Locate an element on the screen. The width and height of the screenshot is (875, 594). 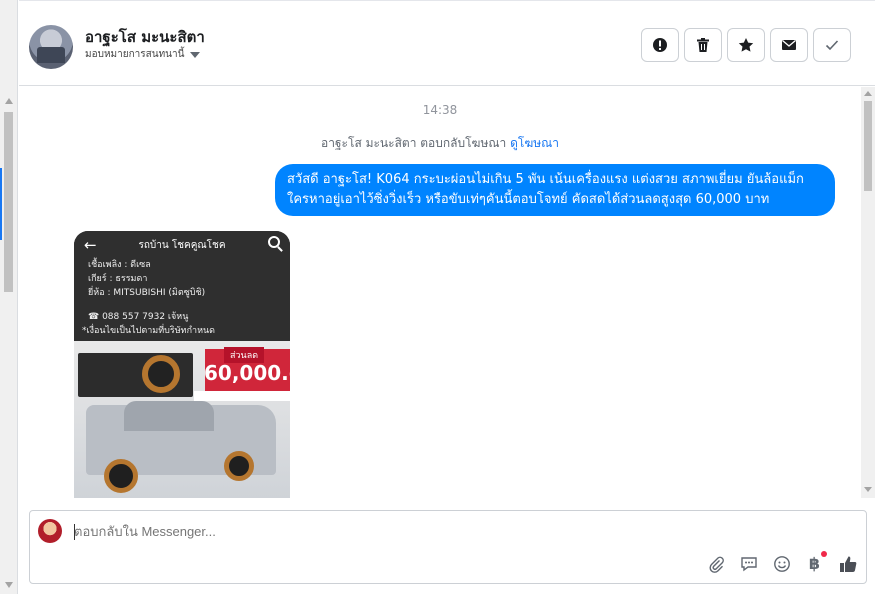
emoji-button is located at coordinates (781, 563).